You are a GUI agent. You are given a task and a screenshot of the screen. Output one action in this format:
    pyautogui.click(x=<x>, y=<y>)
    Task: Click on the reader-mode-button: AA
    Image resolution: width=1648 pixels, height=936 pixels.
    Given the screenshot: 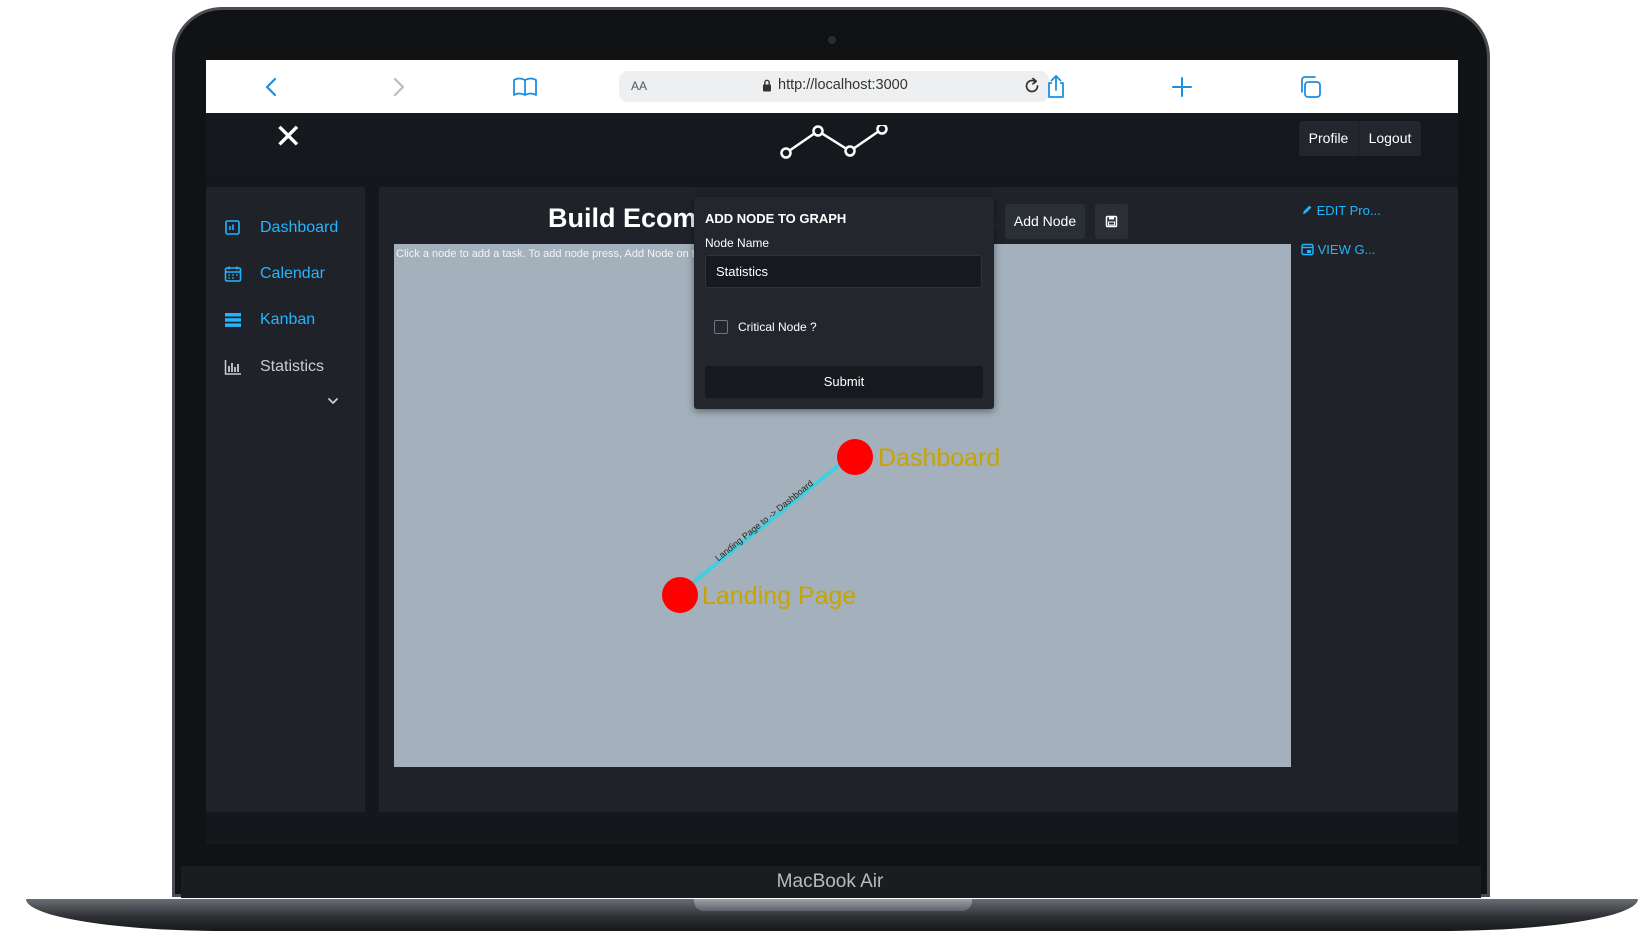 What is the action you would take?
    pyautogui.click(x=639, y=86)
    